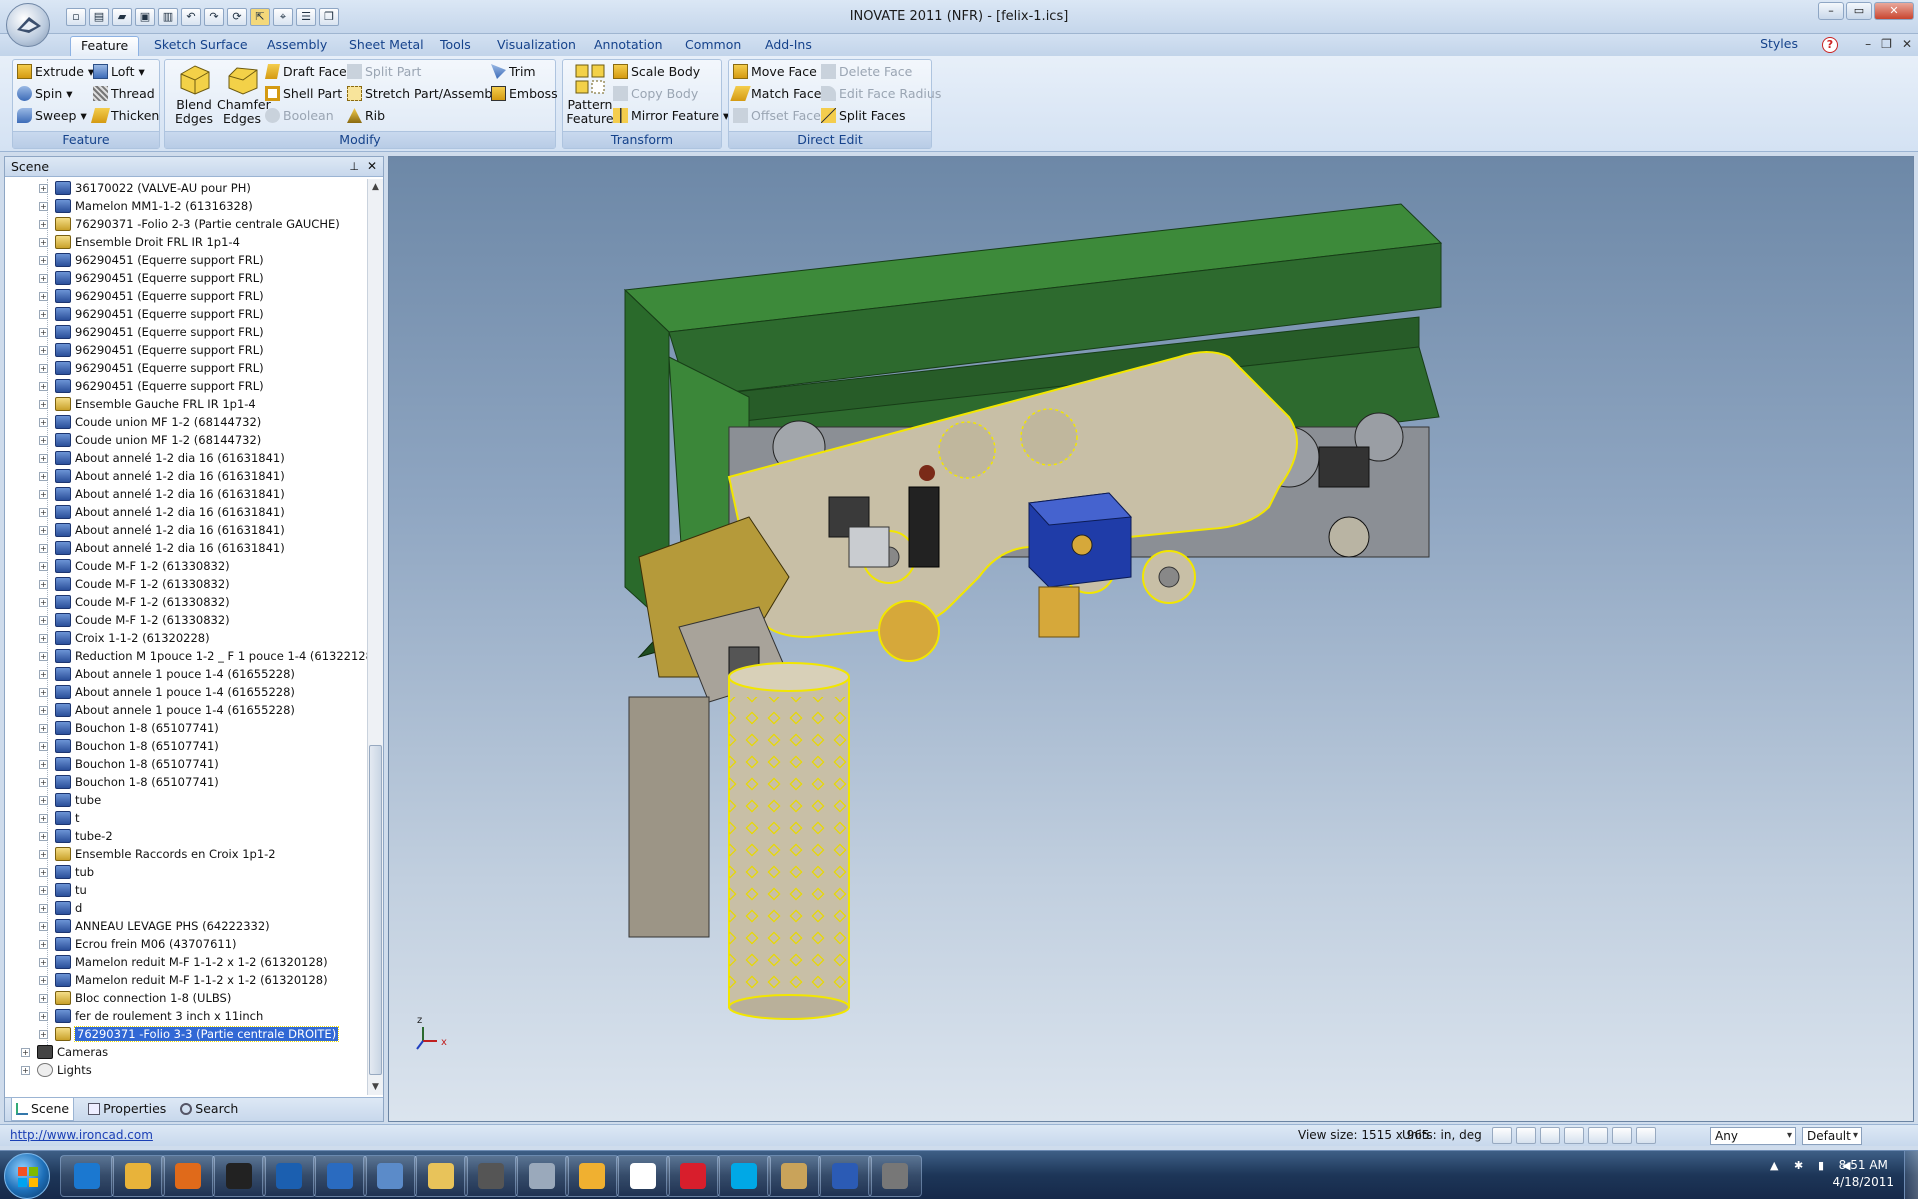 The width and height of the screenshot is (1918, 1199). I want to click on taskbar-internet-explorer-button, so click(87, 1176).